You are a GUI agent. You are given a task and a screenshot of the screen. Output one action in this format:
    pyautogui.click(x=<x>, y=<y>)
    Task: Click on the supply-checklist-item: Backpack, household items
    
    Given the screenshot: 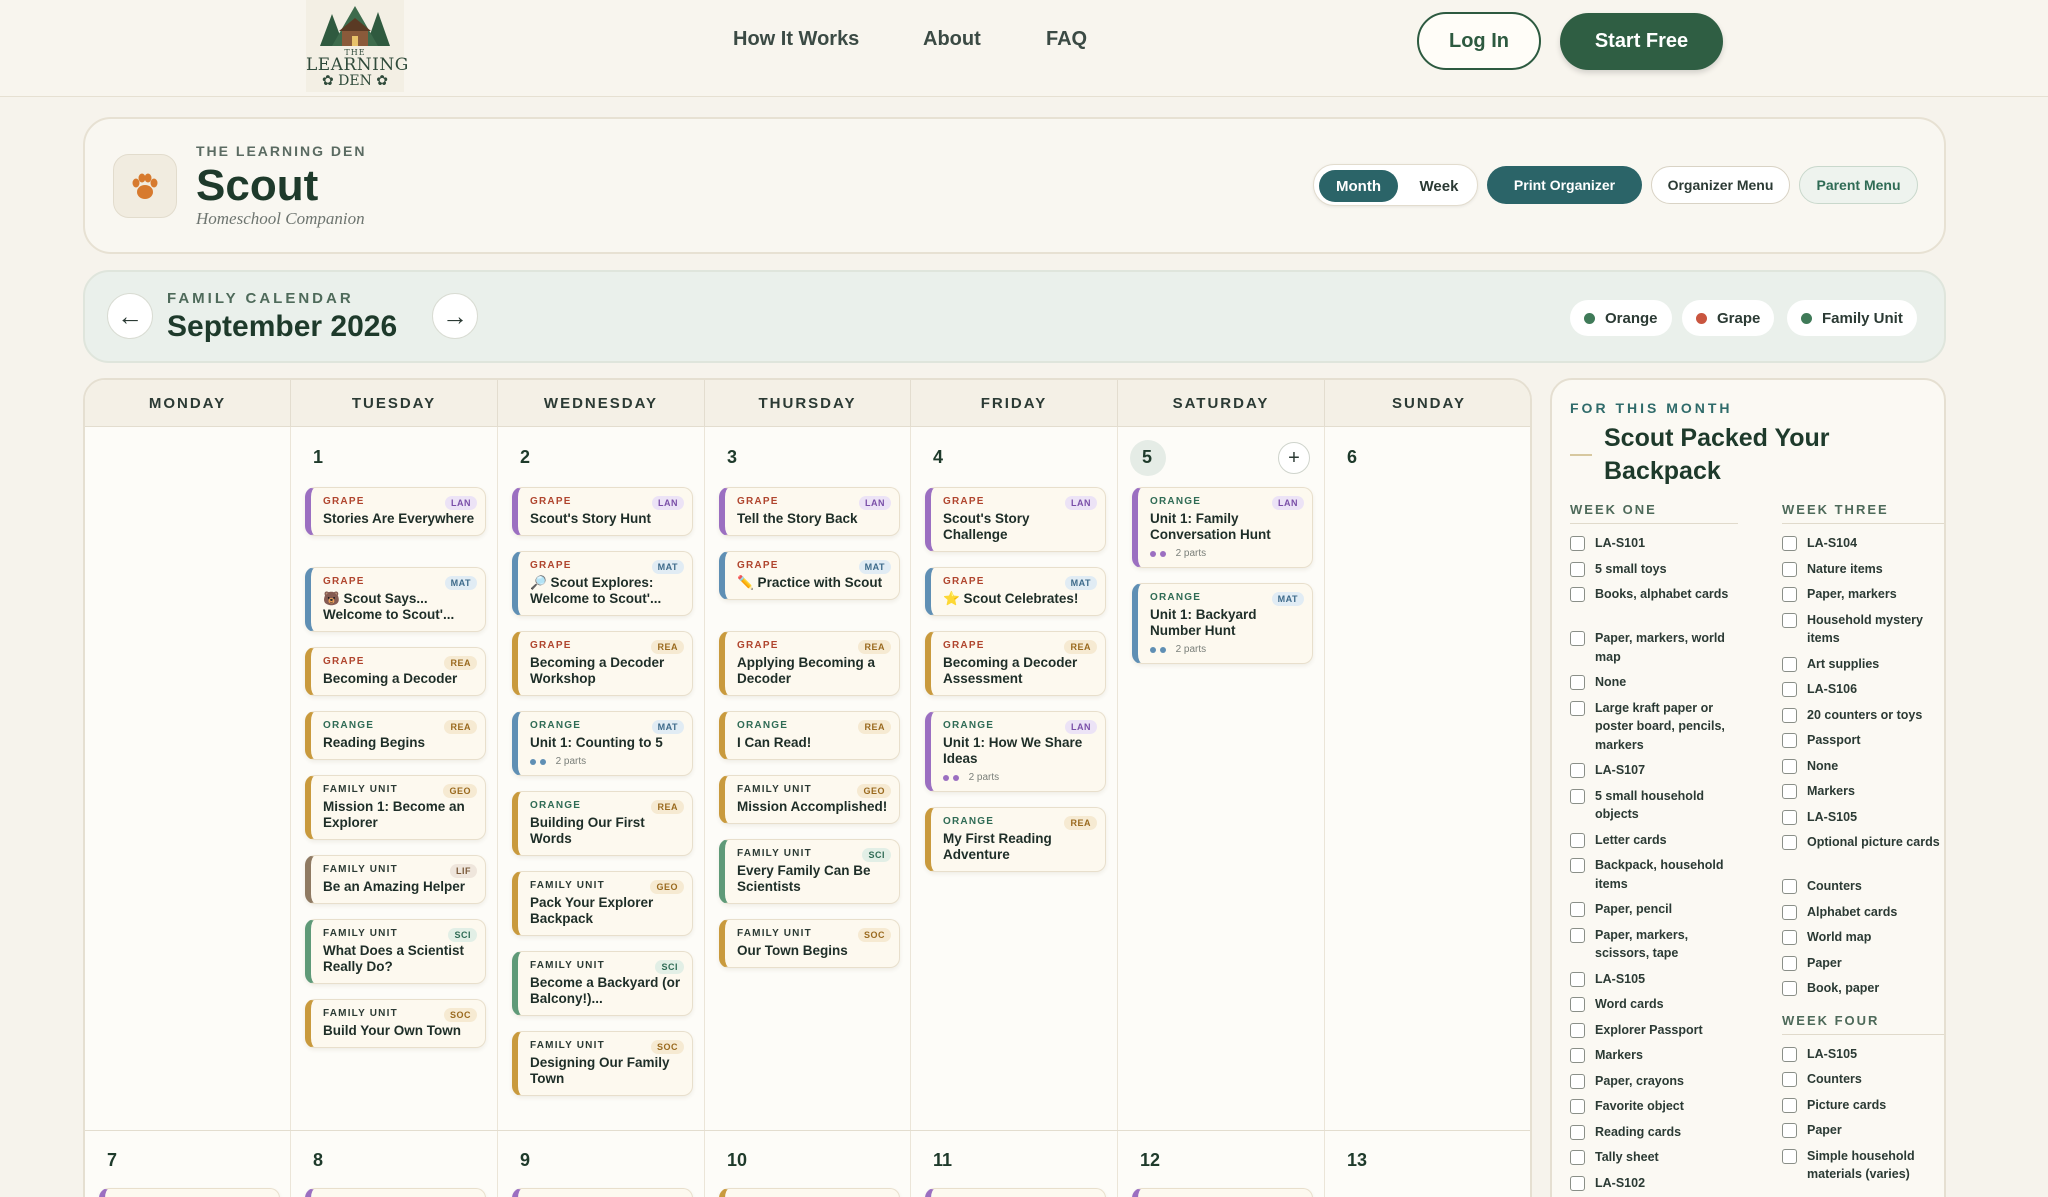 What is the action you would take?
    pyautogui.click(x=1654, y=874)
    